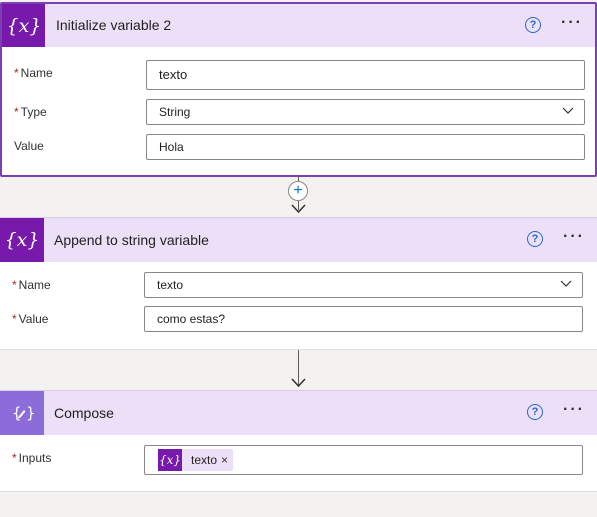  Describe the element at coordinates (363, 285) in the screenshot. I see `name-dropdown: texto` at that location.